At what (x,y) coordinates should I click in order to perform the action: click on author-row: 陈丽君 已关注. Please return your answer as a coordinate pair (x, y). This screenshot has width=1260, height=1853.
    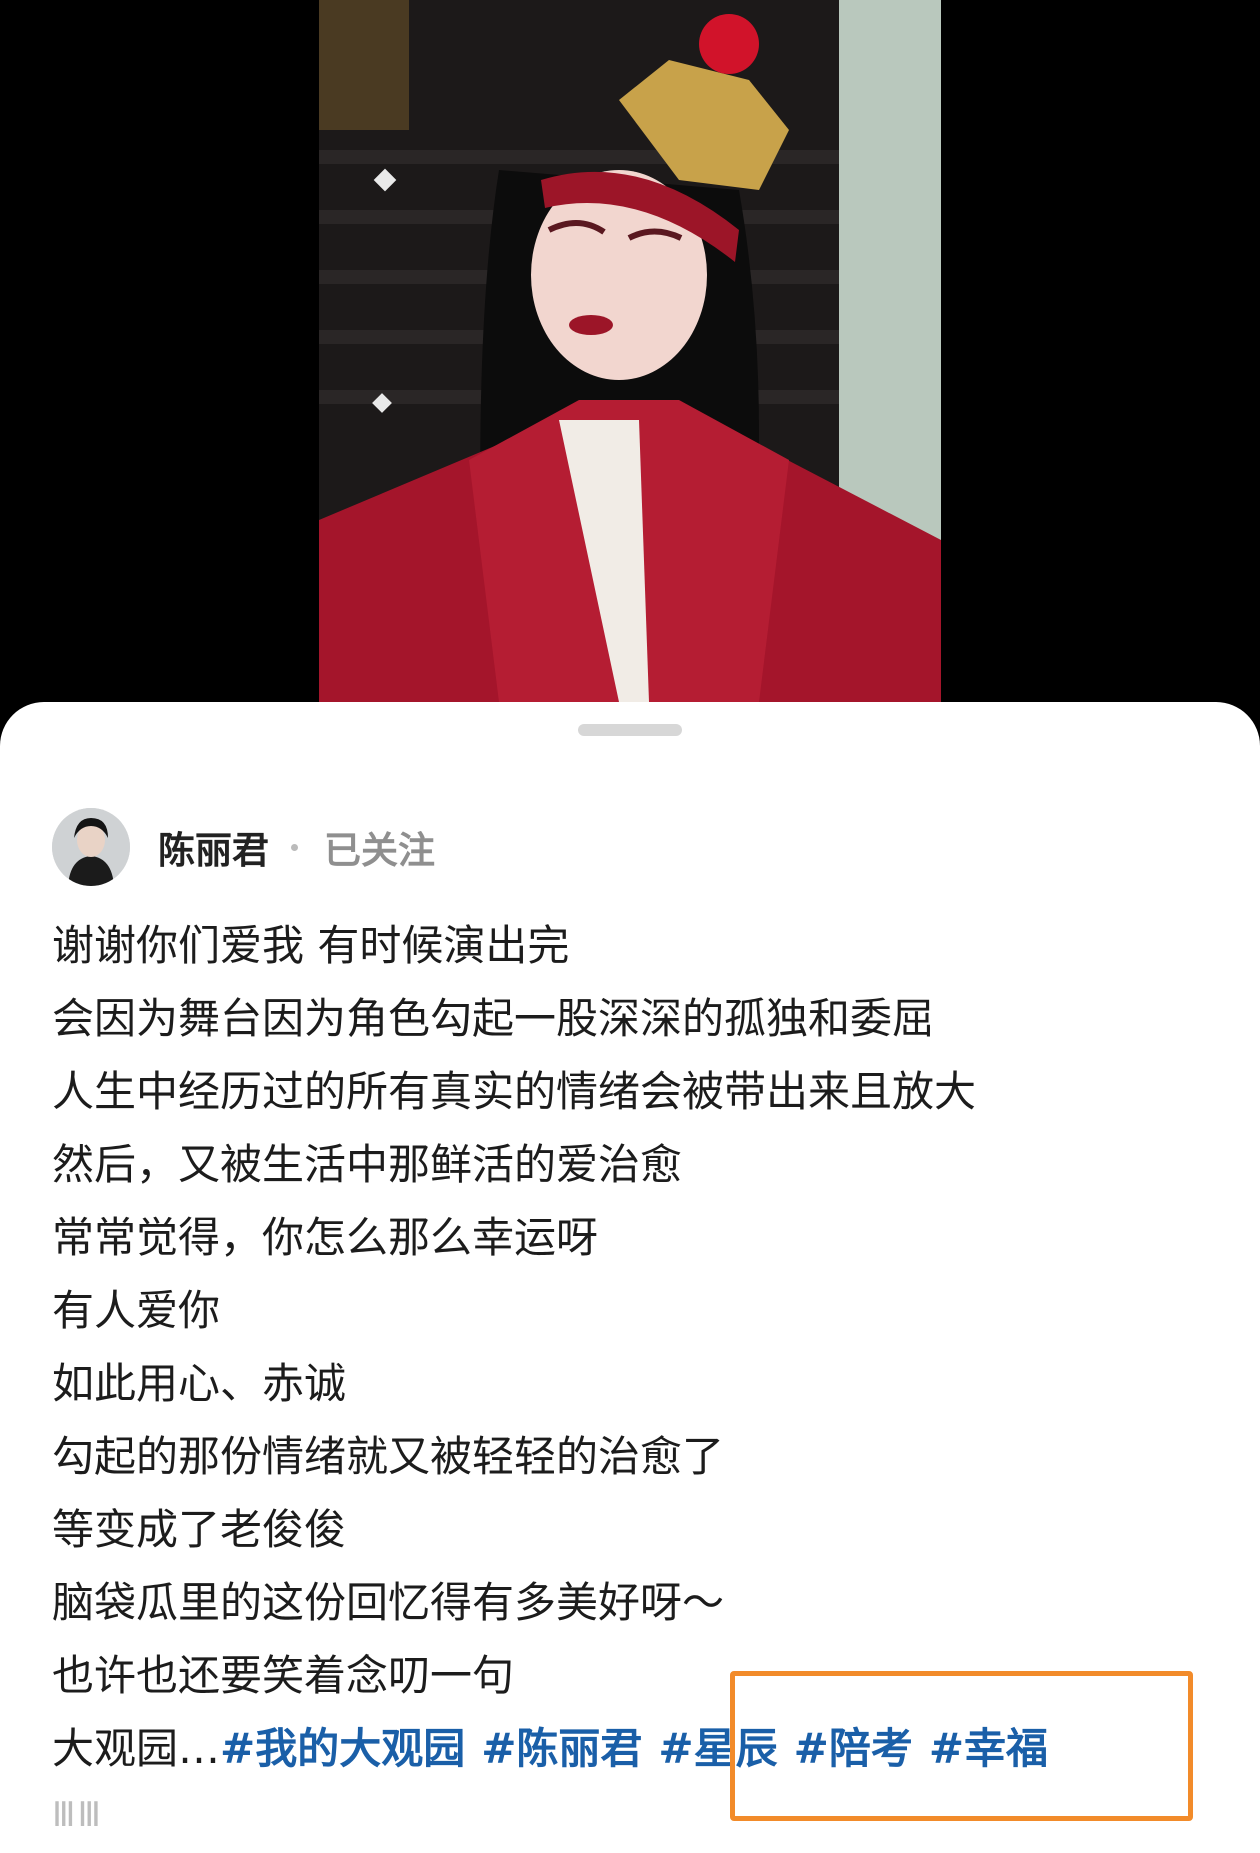
    Looking at the image, I should click on (243, 847).